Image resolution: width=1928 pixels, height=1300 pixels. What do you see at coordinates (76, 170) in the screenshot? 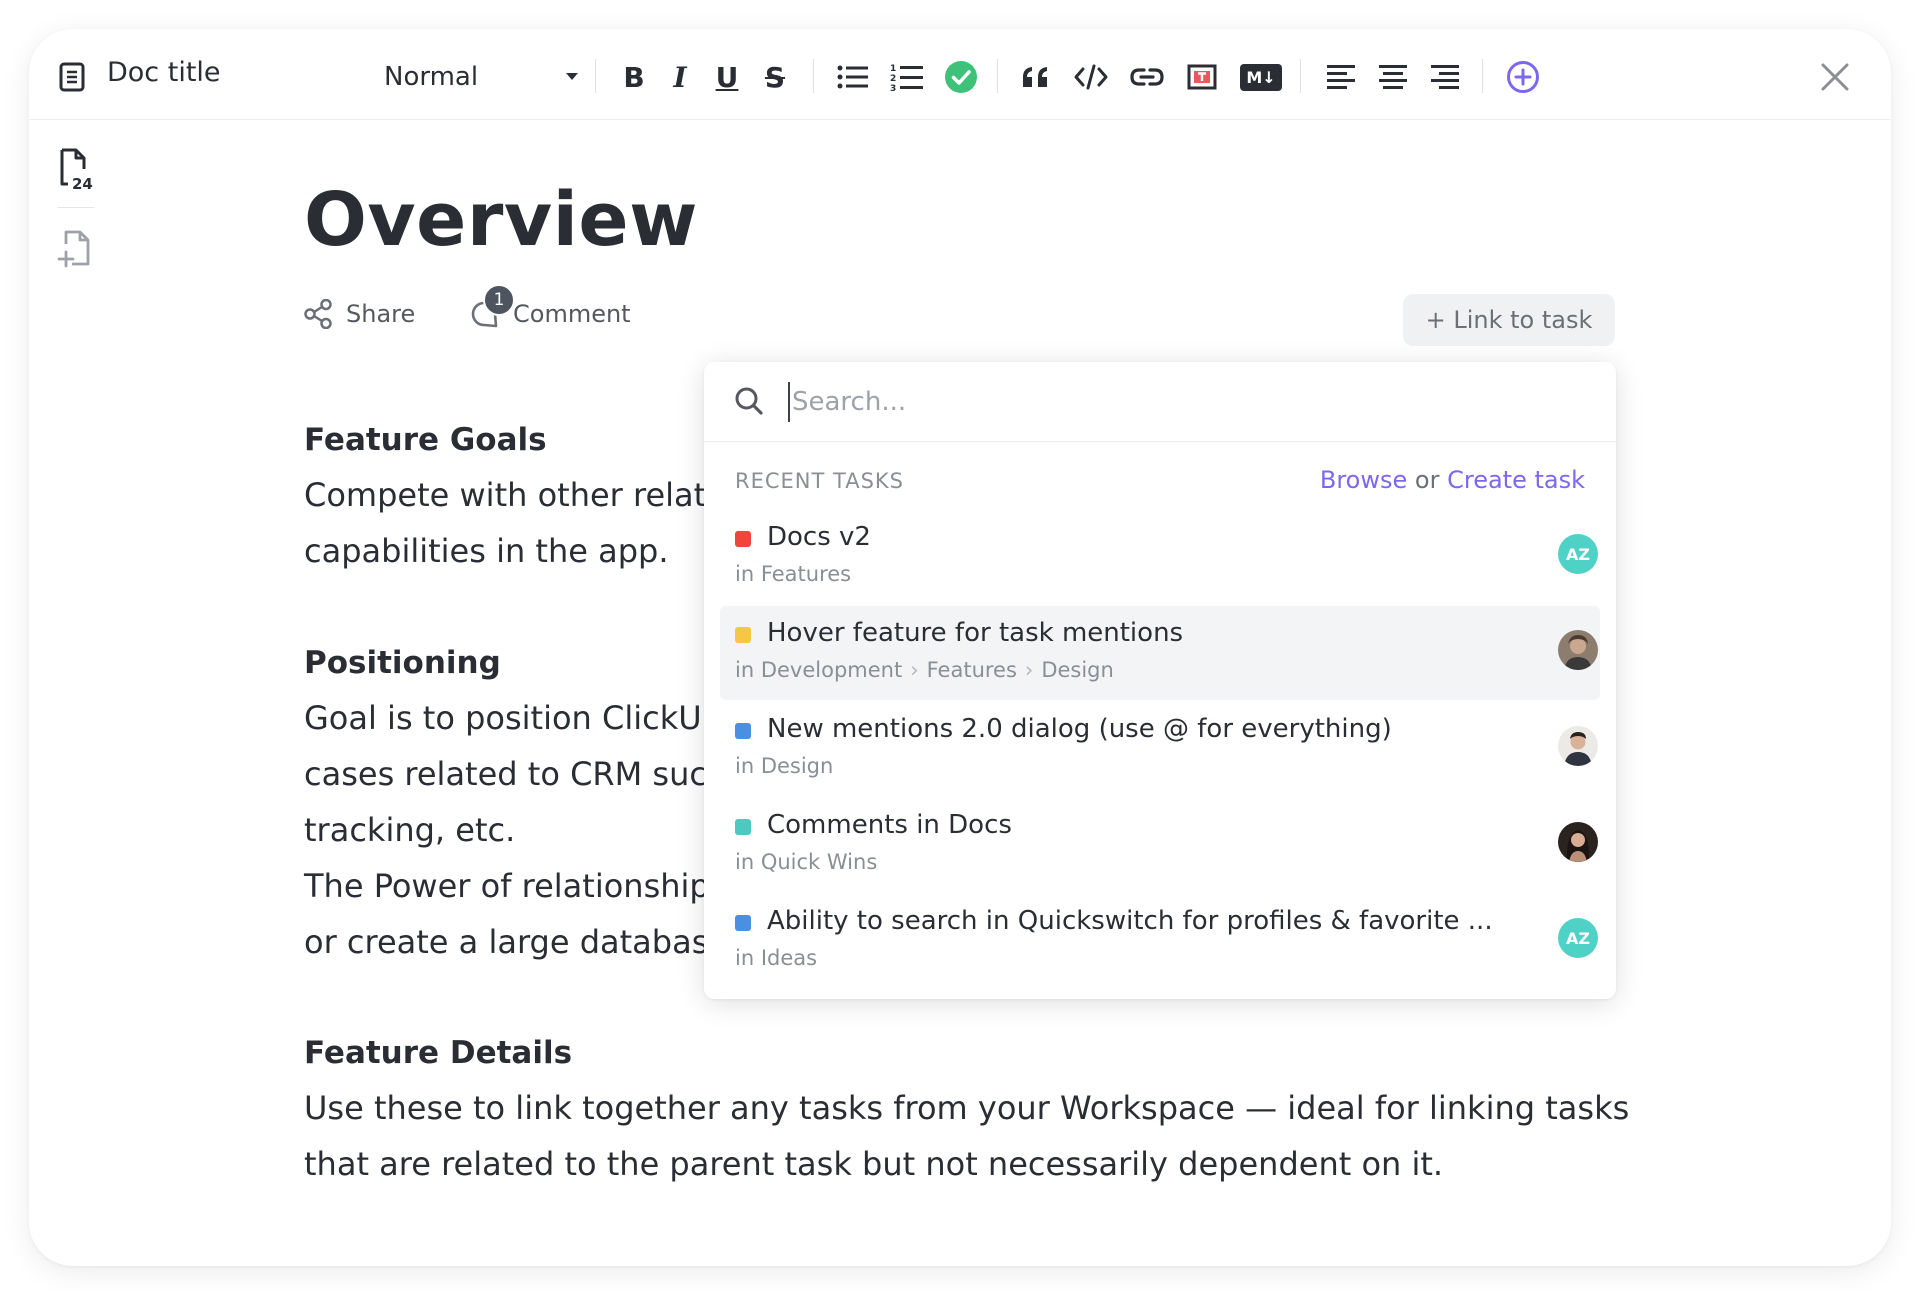
I see `pages-icon: 24` at bounding box center [76, 170].